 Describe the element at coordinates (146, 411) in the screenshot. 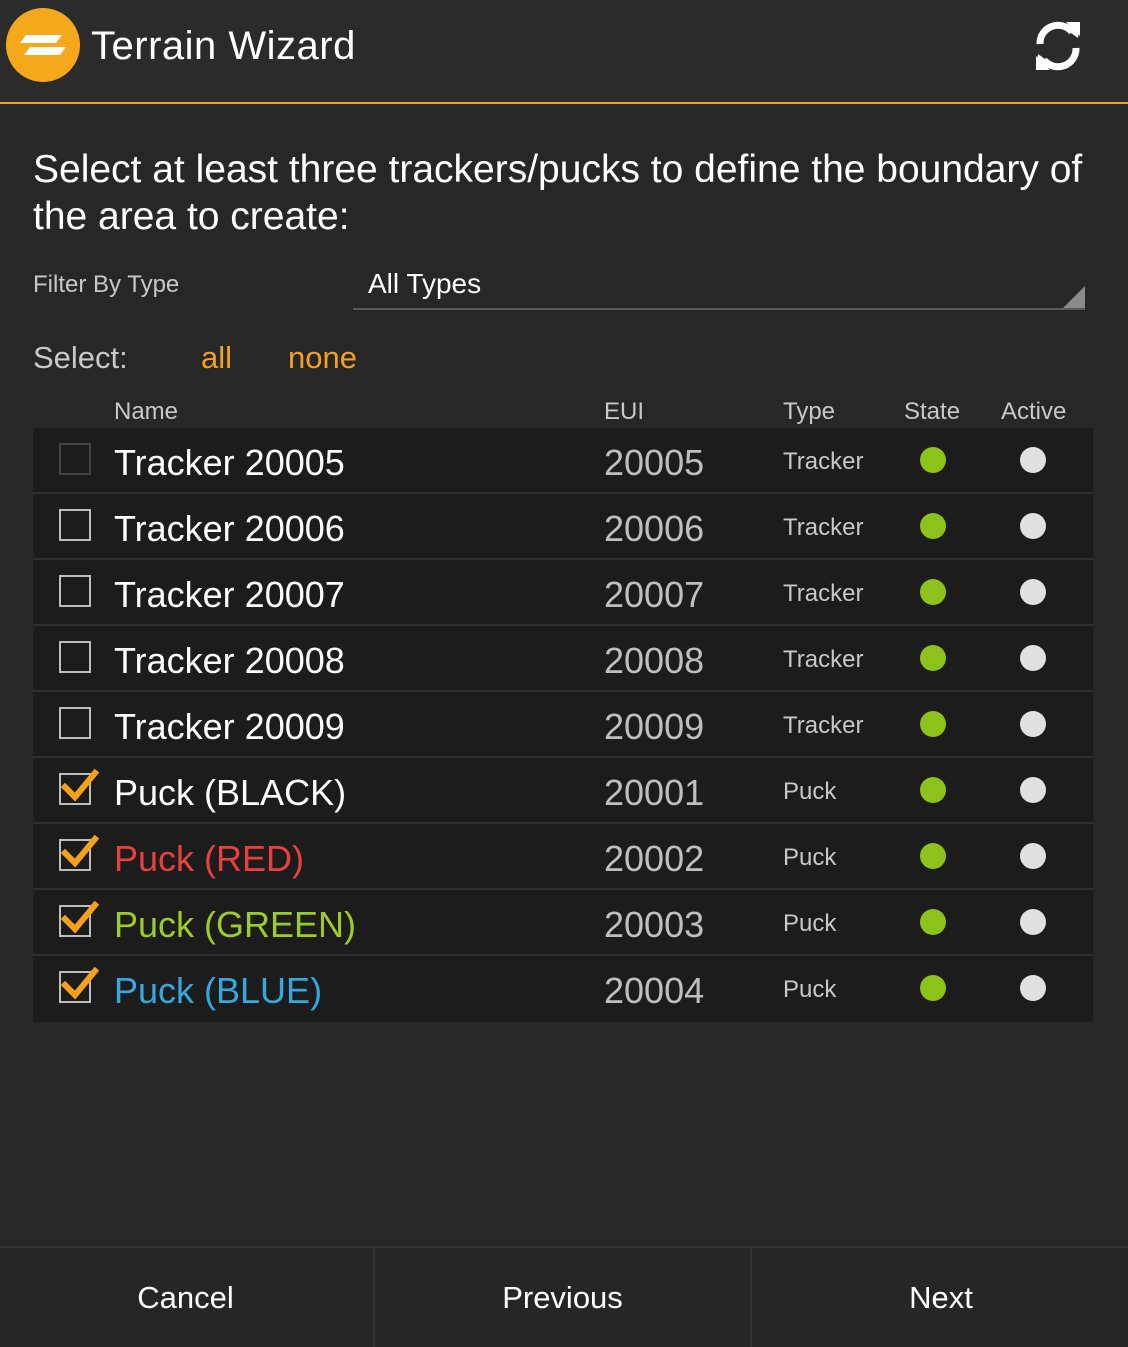

I see `column-header-name: Name` at that location.